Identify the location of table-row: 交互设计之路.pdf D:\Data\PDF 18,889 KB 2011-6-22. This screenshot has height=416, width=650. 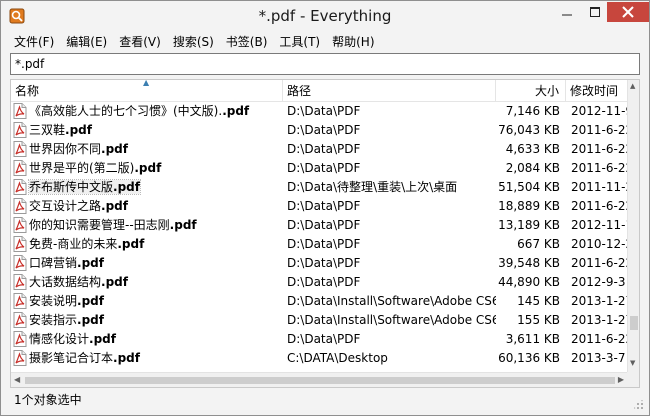
(319, 206).